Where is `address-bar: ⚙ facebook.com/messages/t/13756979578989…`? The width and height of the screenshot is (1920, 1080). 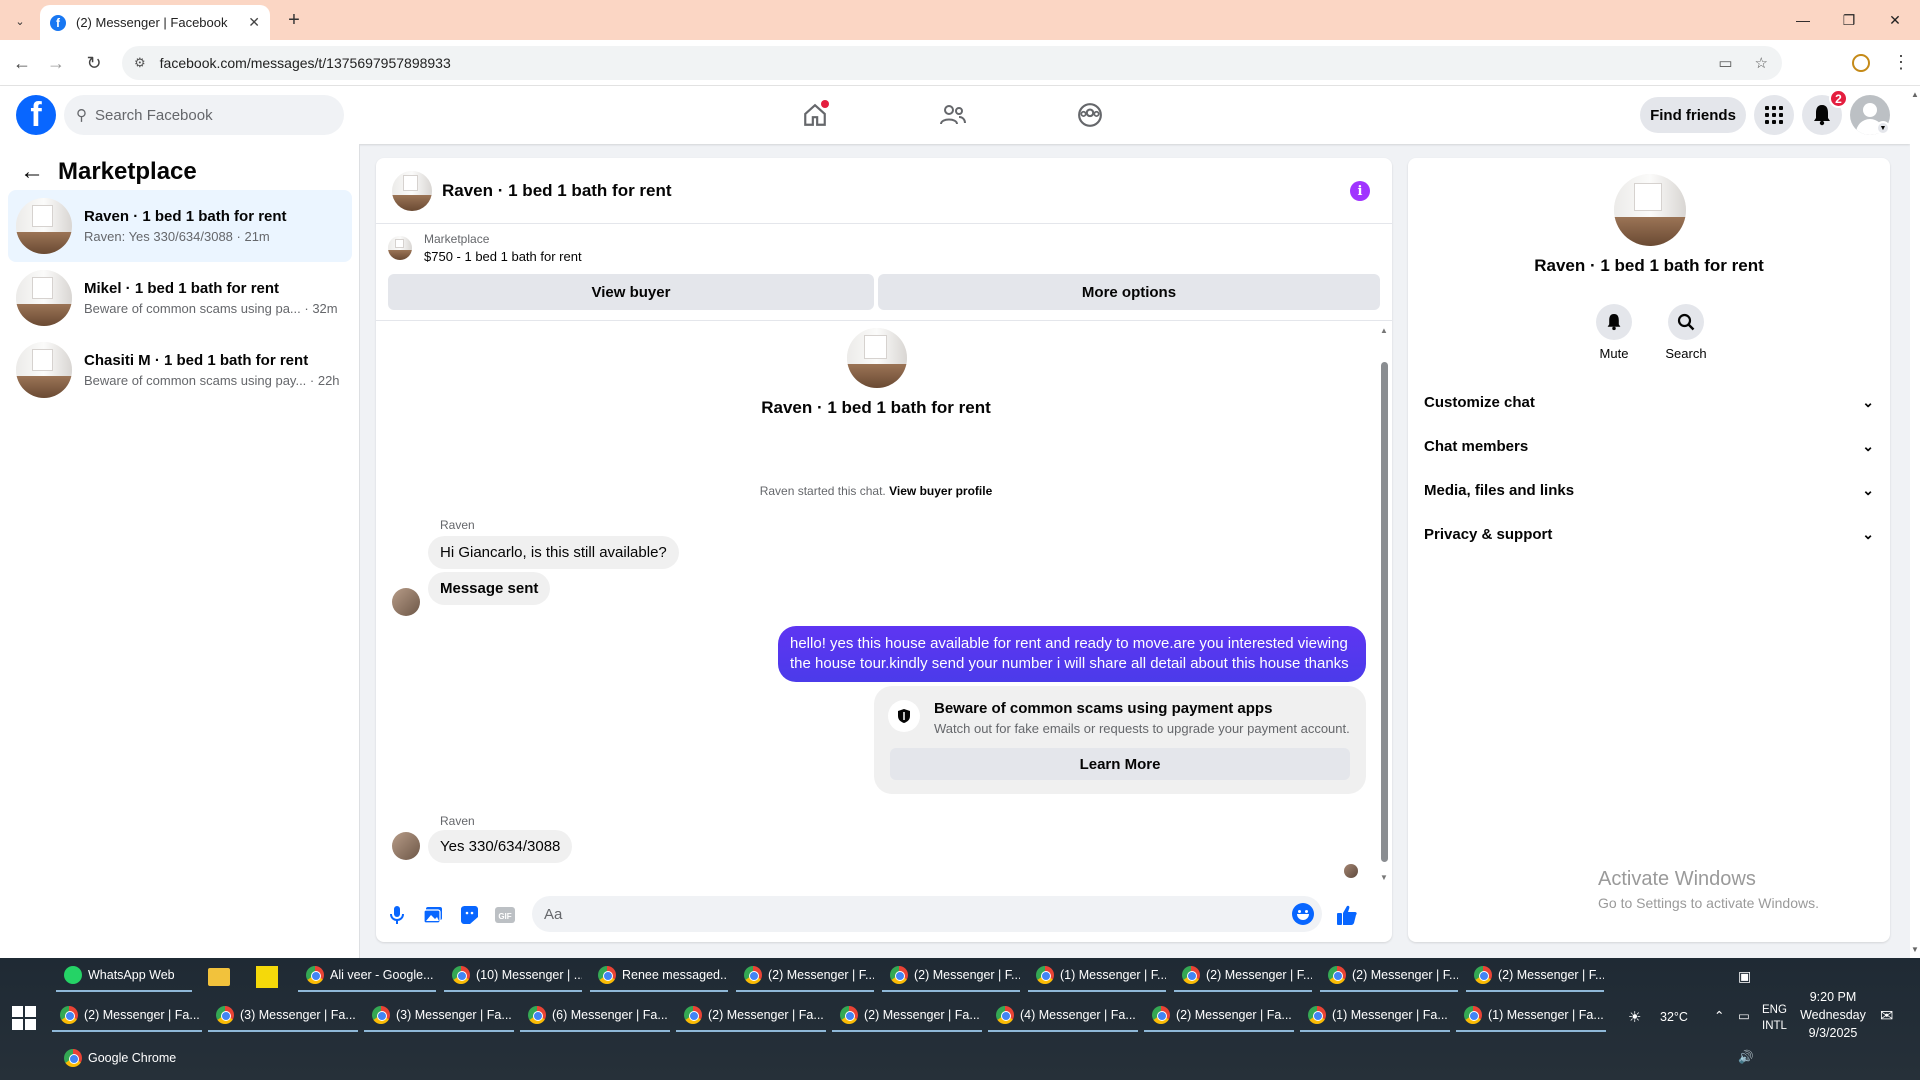 address-bar: ⚙ facebook.com/messages/t/13756979578989… is located at coordinates (952, 63).